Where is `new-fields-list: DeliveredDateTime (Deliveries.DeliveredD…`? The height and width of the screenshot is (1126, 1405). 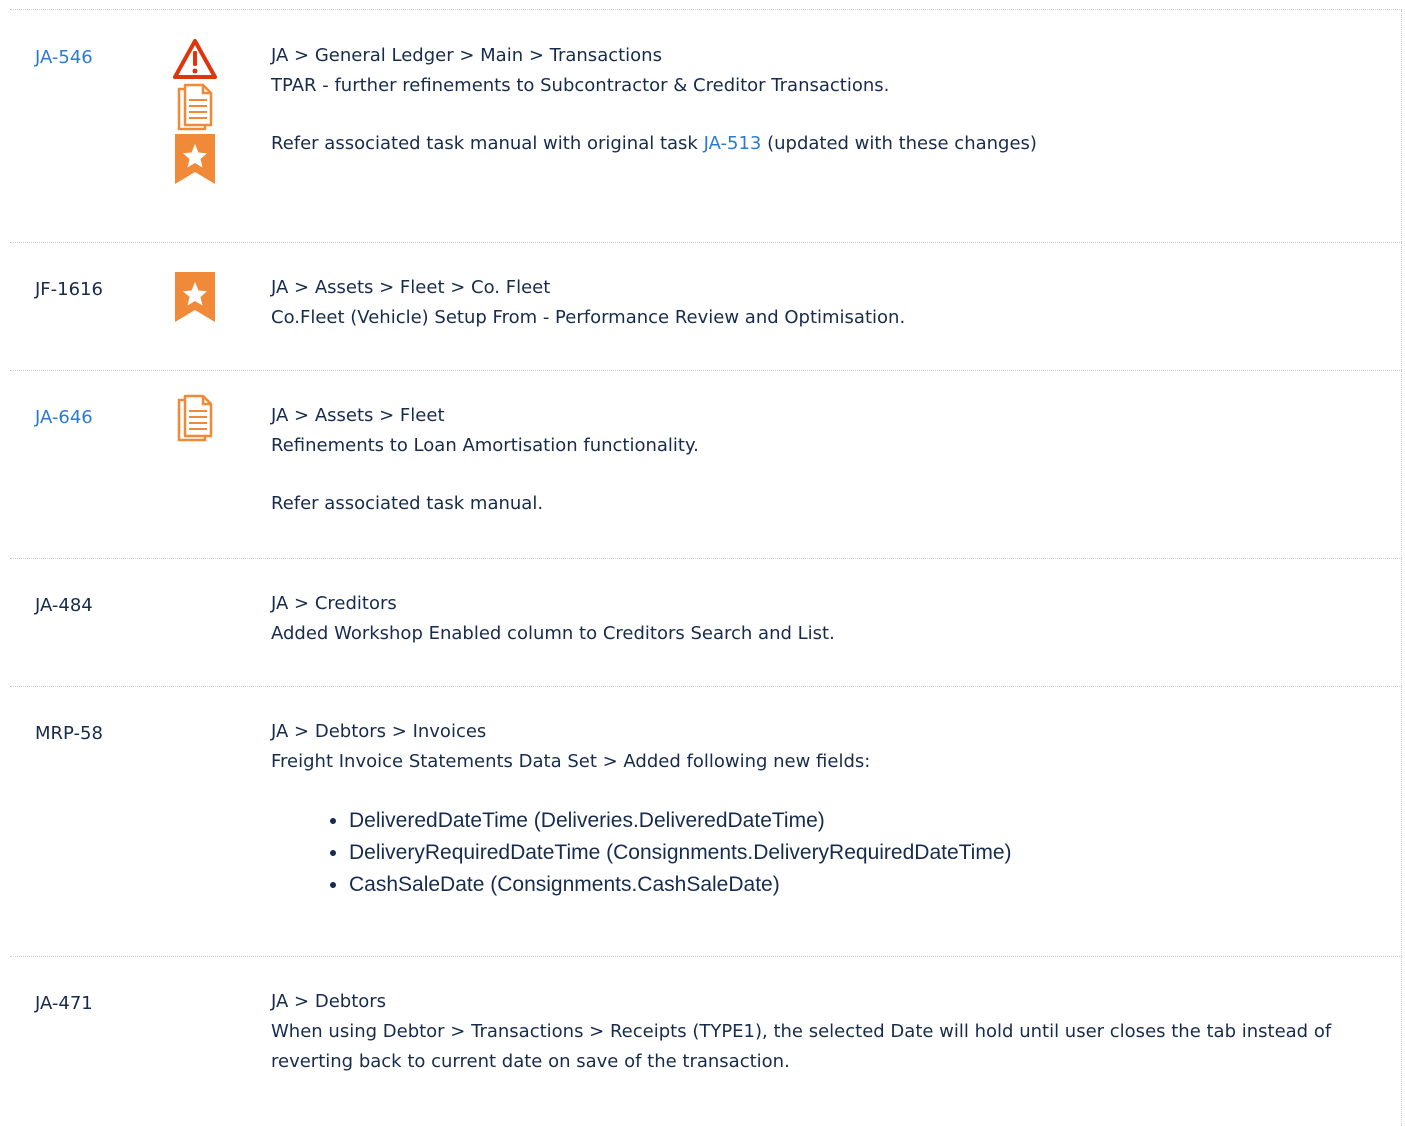 new-fields-list: DeliveredDateTime (Deliveries.DeliveredD… is located at coordinates (821, 853).